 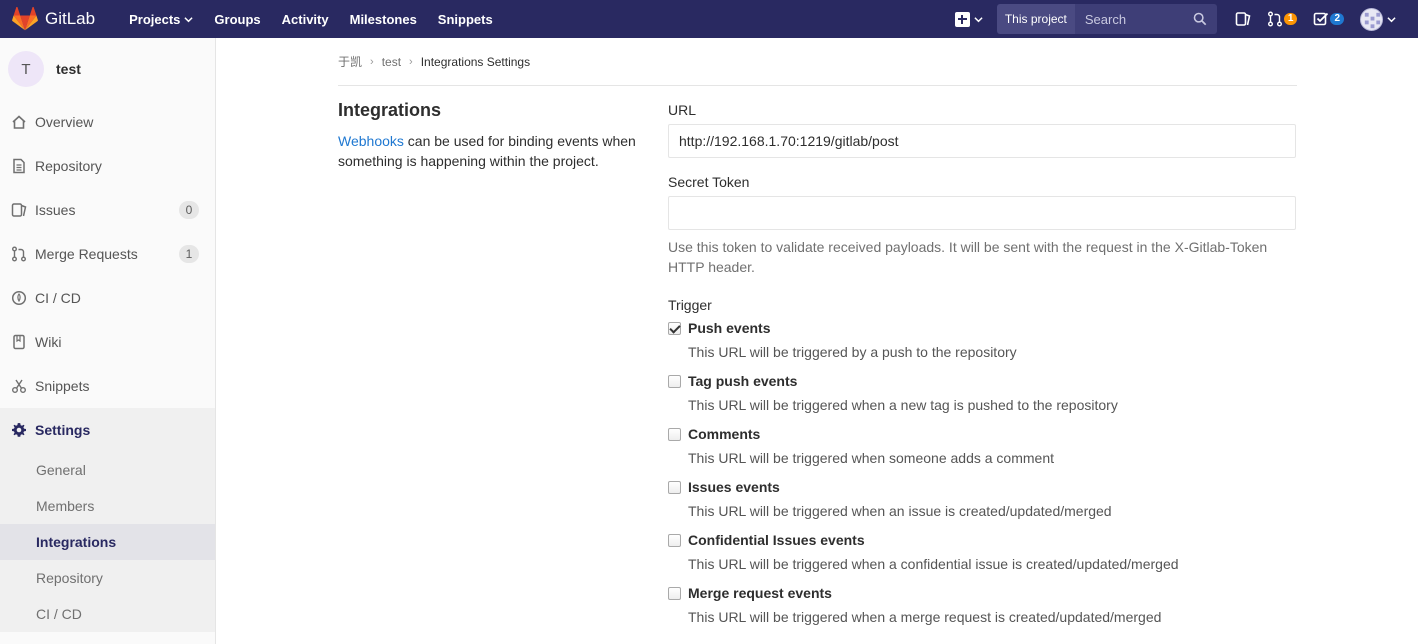 I want to click on sidebar-item-label: CI / CD, so click(x=58, y=298).